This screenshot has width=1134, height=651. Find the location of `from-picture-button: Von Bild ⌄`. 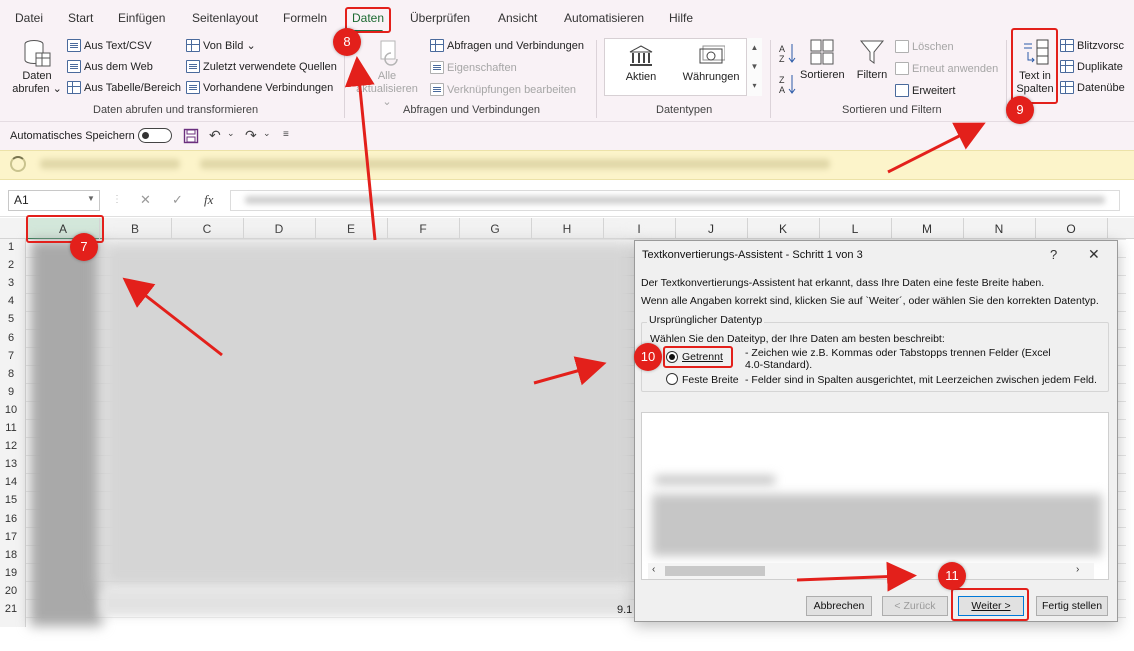

from-picture-button: Von Bild ⌄ is located at coordinates (221, 45).